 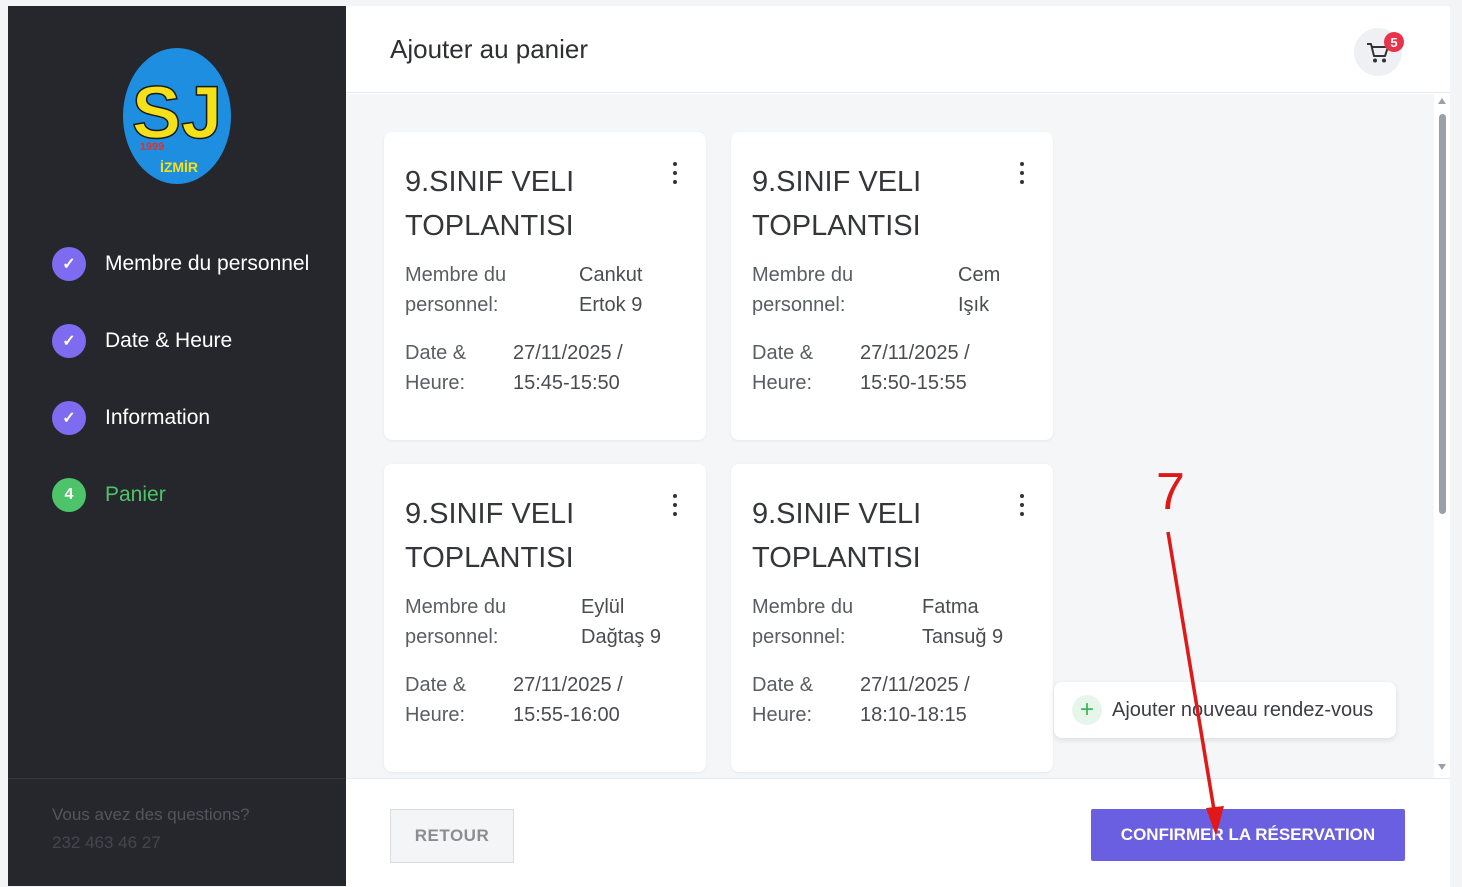 I want to click on school-logo: SJ 1999 İZMİR, so click(x=177, y=116).